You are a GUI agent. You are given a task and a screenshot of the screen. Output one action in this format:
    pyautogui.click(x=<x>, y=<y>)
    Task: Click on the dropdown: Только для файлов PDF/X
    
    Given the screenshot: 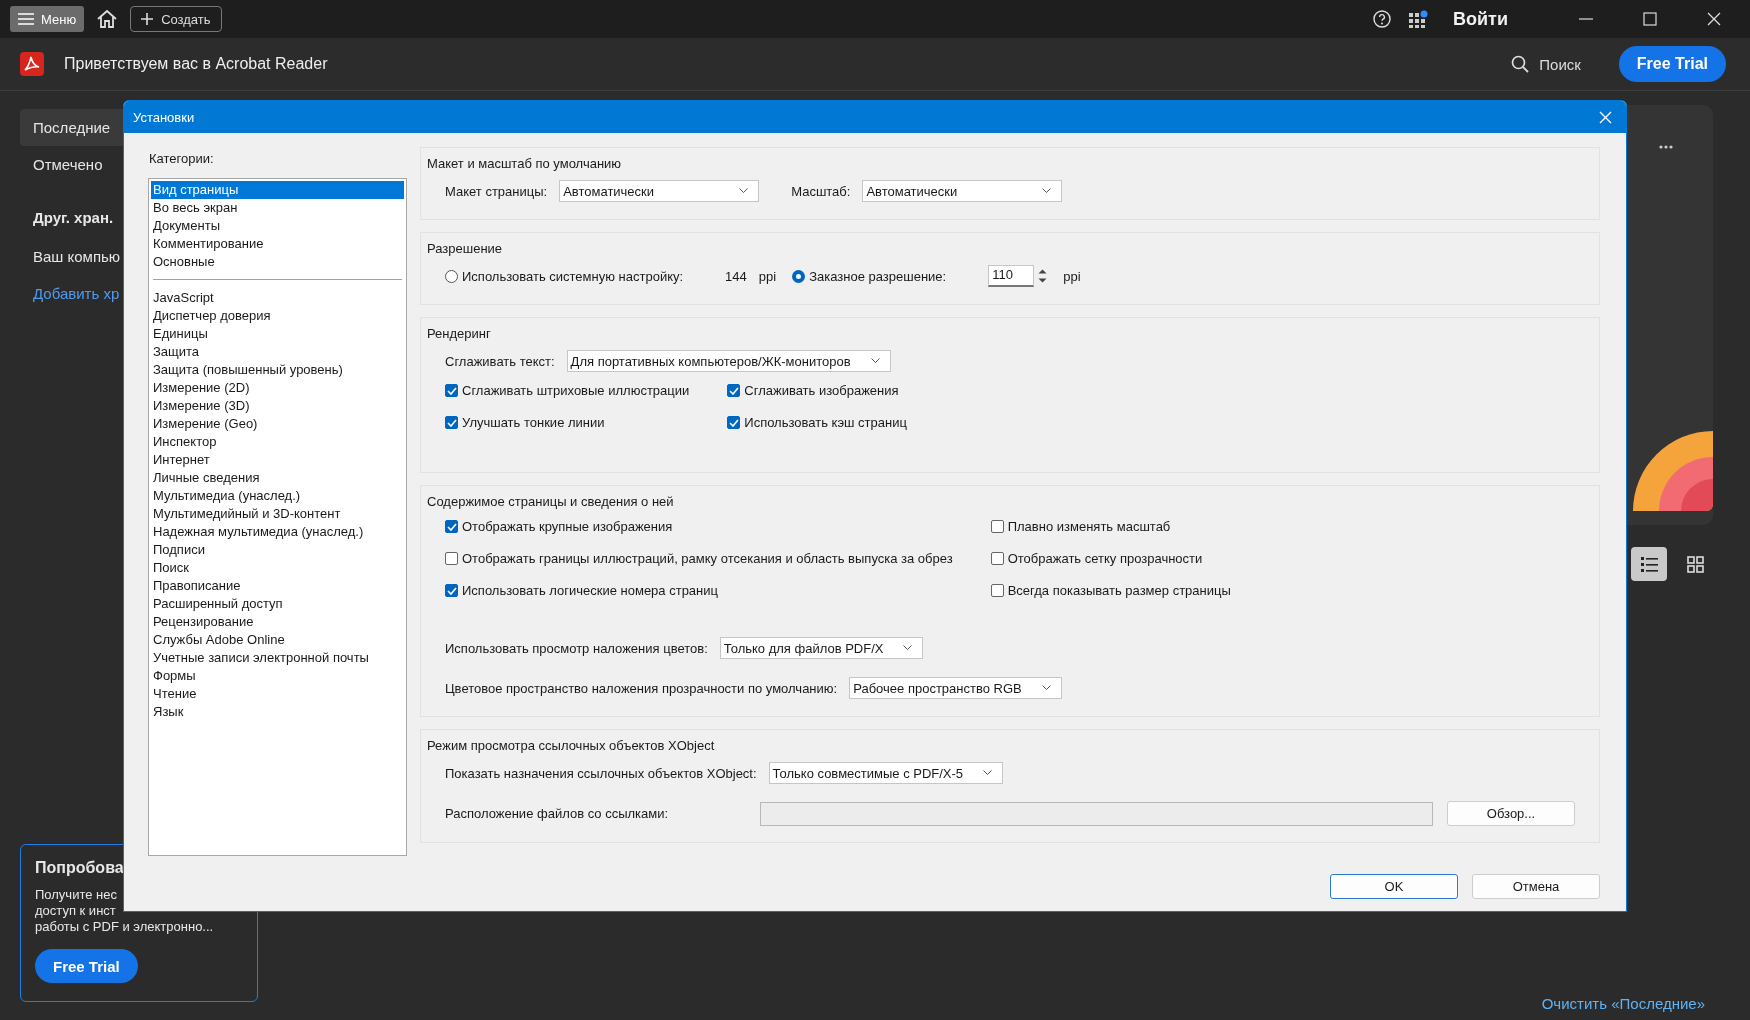 What is the action you would take?
    pyautogui.click(x=821, y=648)
    